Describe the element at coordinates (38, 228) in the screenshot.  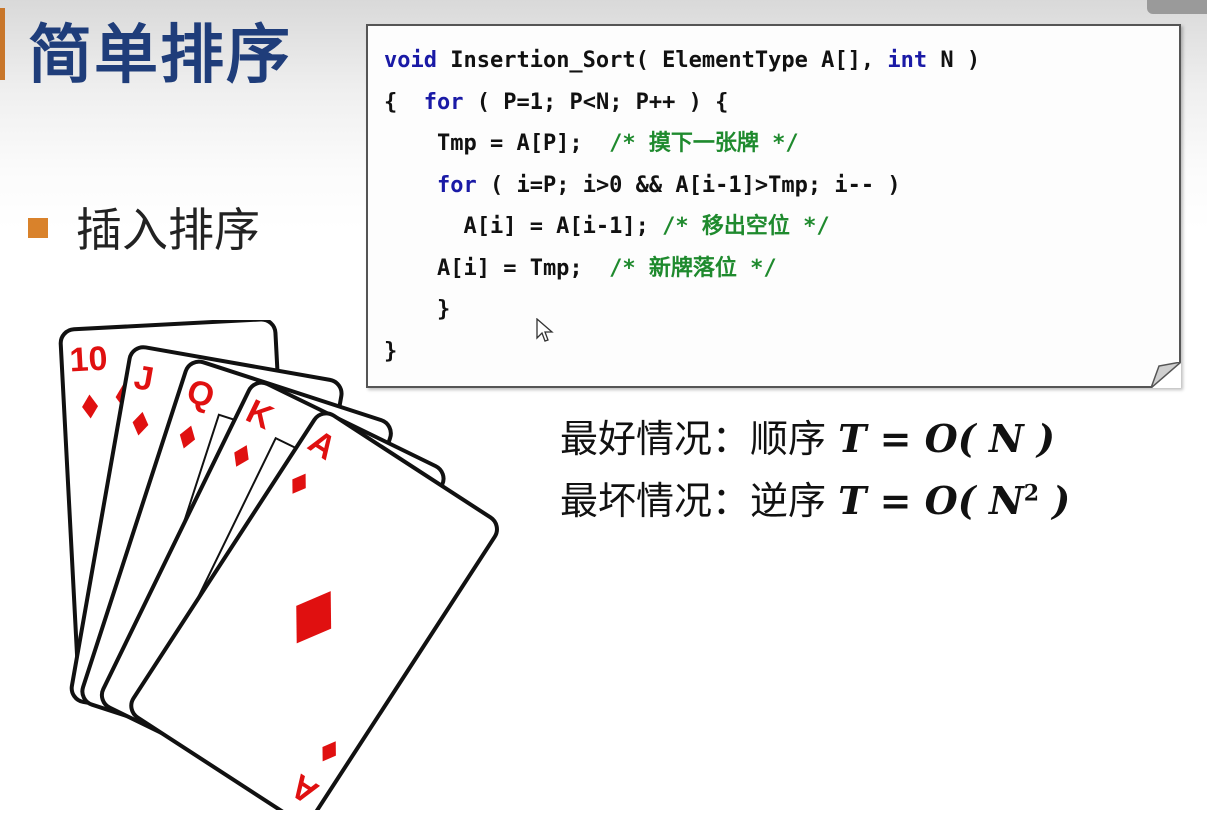
I see `bullet-square-icon` at that location.